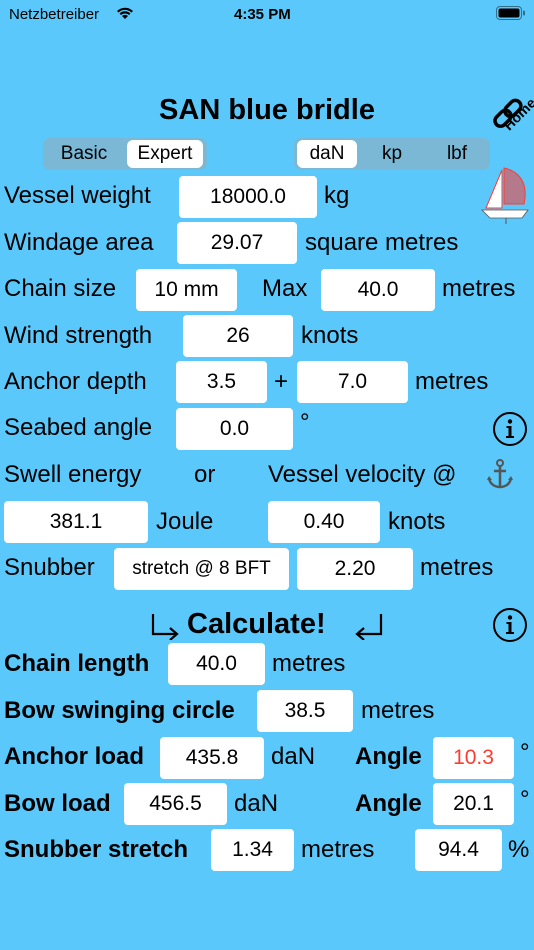 This screenshot has width=534, height=950. What do you see at coordinates (505, 196) in the screenshot?
I see `sailboat-icon` at bounding box center [505, 196].